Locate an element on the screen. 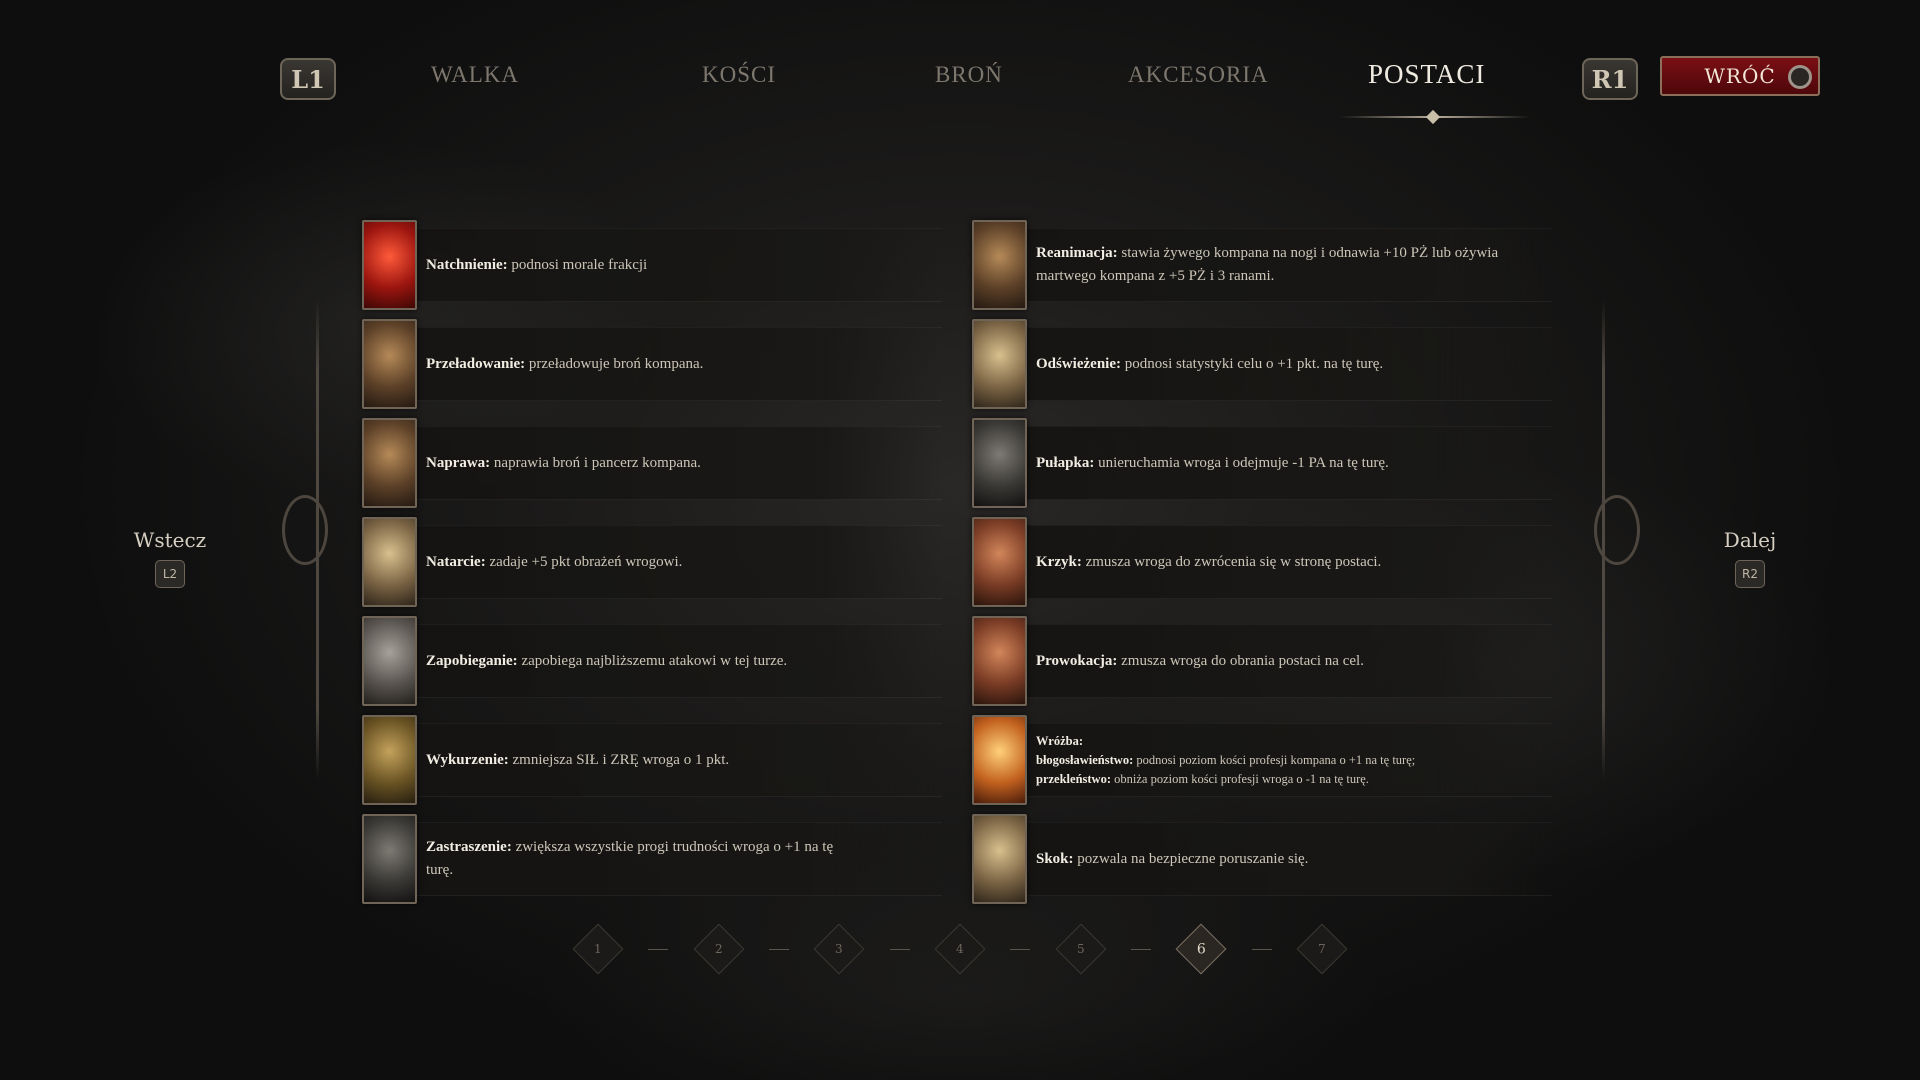 The image size is (1920, 1080). tab-kosci: KOŚCI is located at coordinates (739, 75).